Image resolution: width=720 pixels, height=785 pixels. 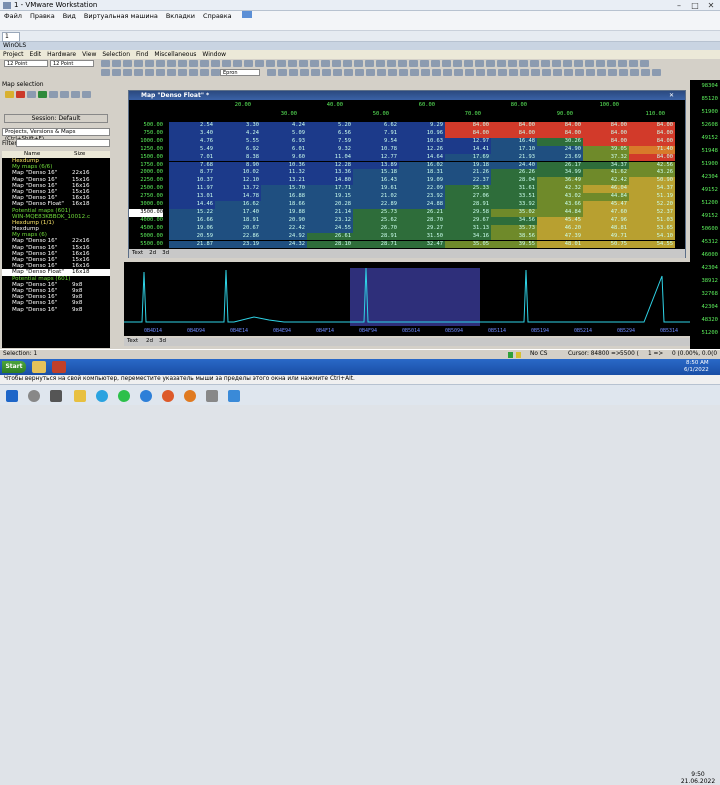 What do you see at coordinates (330, 157) in the screenshot?
I see `map-cell: 11.04` at bounding box center [330, 157].